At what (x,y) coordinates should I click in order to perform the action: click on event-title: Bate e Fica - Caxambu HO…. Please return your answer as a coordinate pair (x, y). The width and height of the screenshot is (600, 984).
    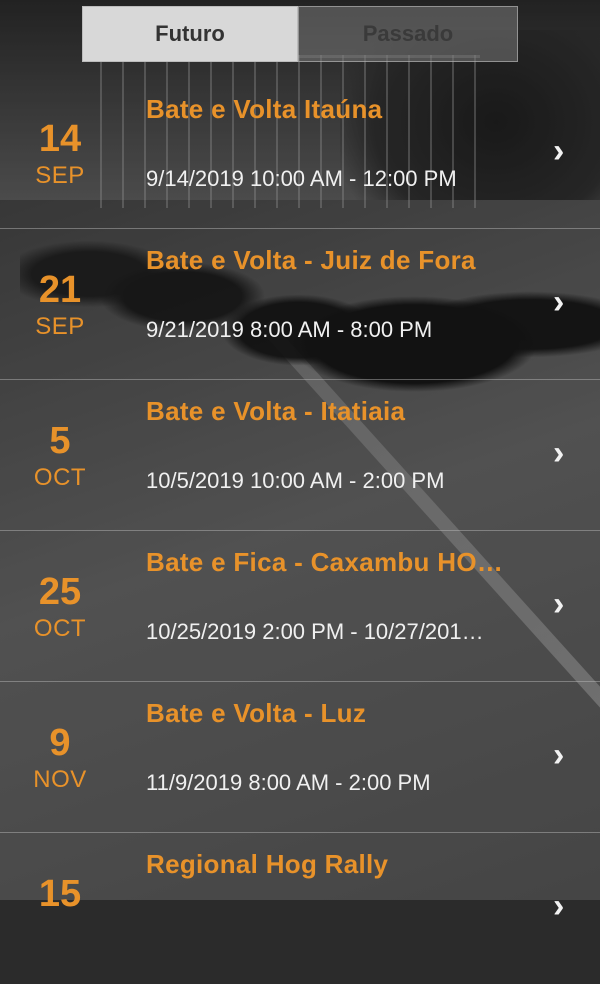
    Looking at the image, I should click on (325, 562).